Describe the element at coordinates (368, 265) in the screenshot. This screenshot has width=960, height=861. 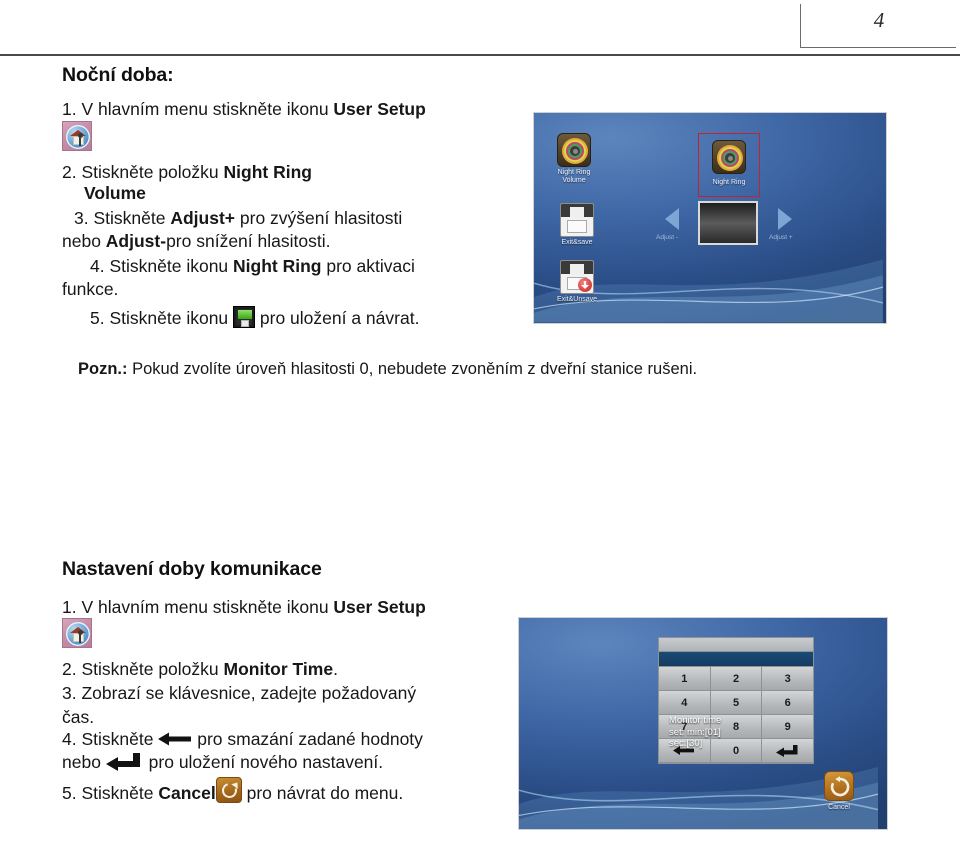
I see `step-text-after: pro aktivaci` at that location.